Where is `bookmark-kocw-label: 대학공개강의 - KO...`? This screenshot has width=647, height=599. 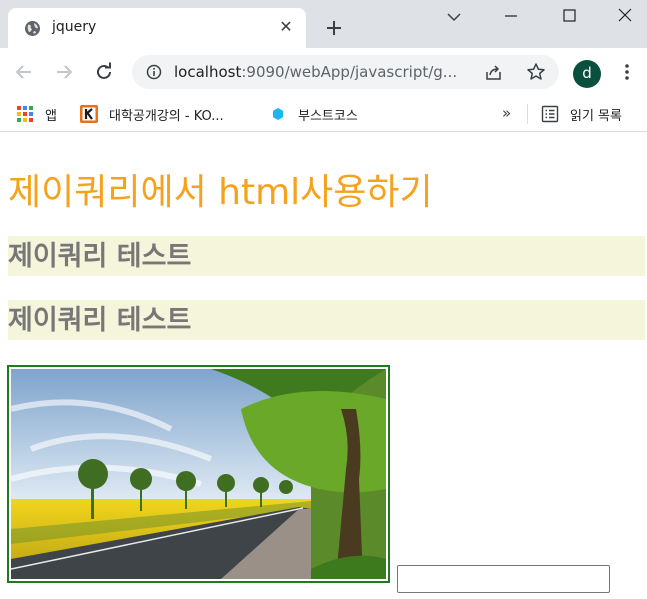
bookmark-kocw-label: 대학공개강의 - KO... is located at coordinates (166, 116).